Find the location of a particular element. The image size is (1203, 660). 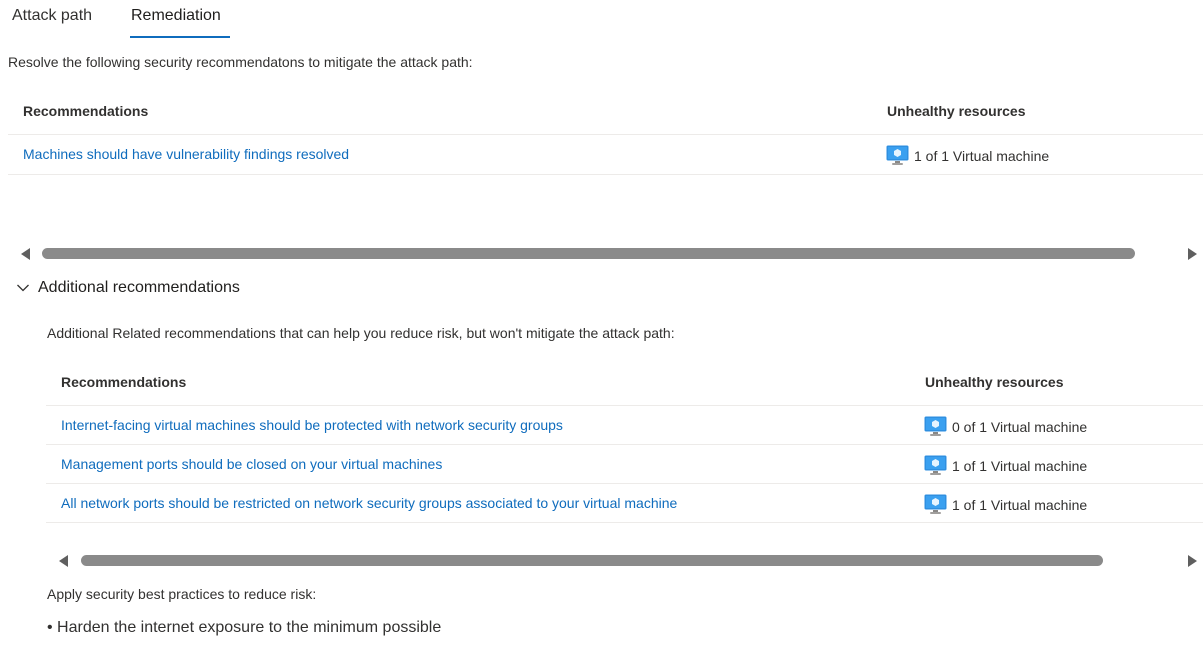

unhealthy-count: 0 of 1 Virtual machine is located at coordinates (1020, 426).